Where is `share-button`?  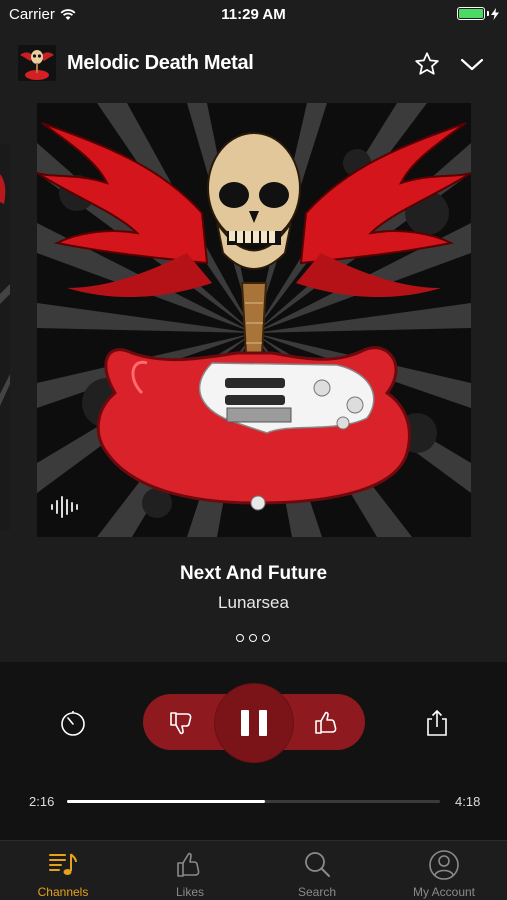 share-button is located at coordinates (437, 723).